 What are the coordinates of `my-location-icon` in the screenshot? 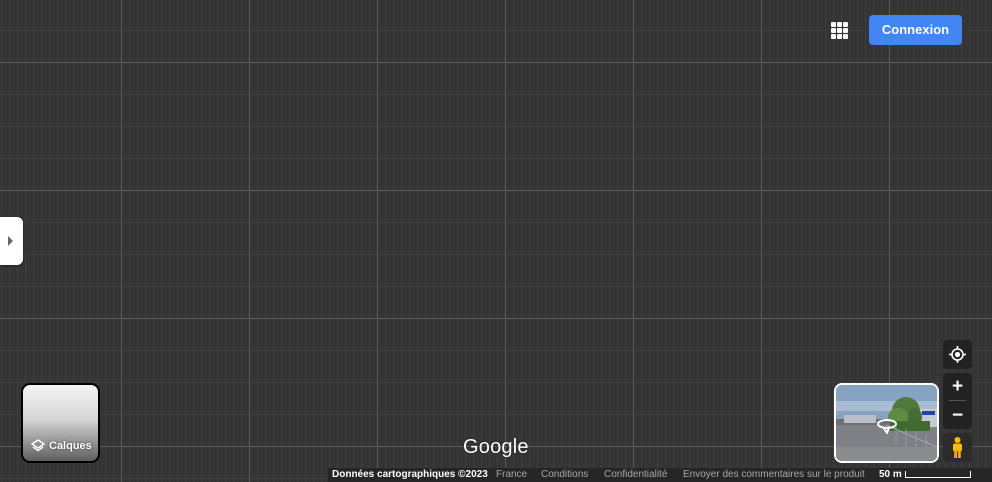 It's located at (957, 354).